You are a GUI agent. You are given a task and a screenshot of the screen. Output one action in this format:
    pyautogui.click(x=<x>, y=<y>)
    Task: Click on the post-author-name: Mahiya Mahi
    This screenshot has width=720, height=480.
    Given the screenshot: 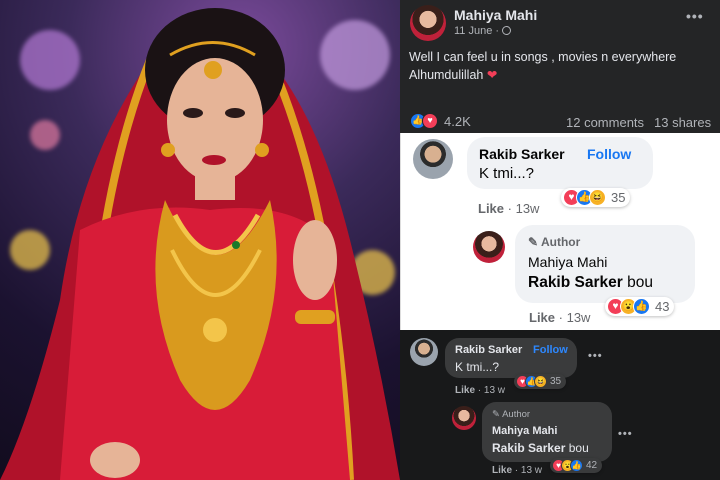 What is the action you would take?
    pyautogui.click(x=495, y=15)
    